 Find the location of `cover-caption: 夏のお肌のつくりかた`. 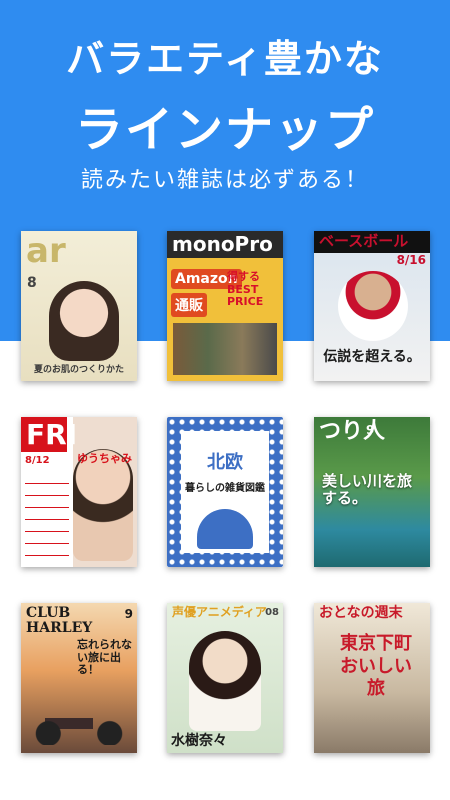

cover-caption: 夏のお肌のつくりかた is located at coordinates (78, 369).